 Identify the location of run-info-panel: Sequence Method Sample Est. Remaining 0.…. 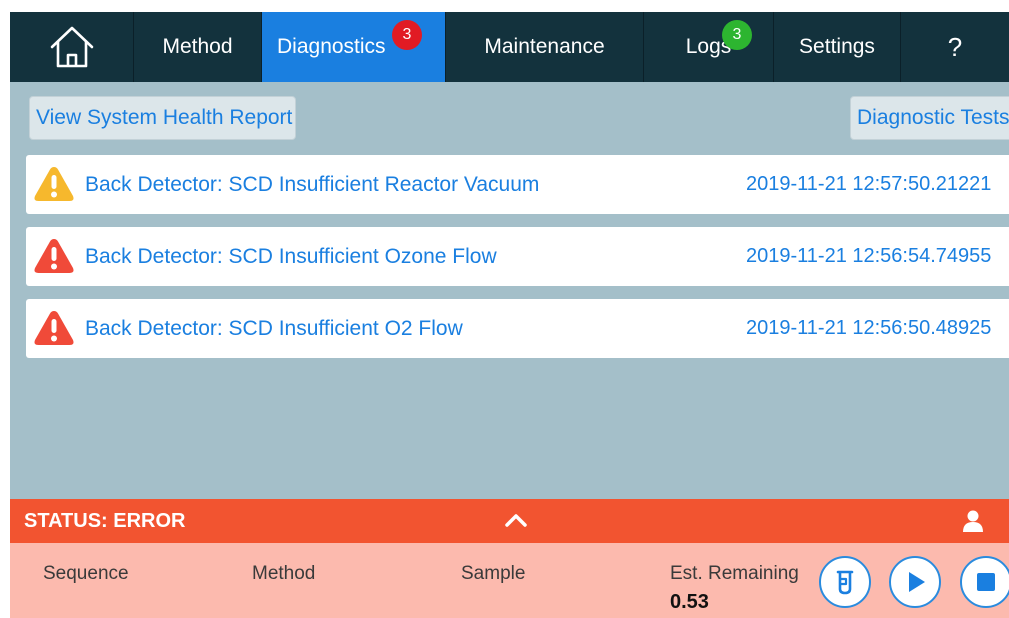
(509, 580).